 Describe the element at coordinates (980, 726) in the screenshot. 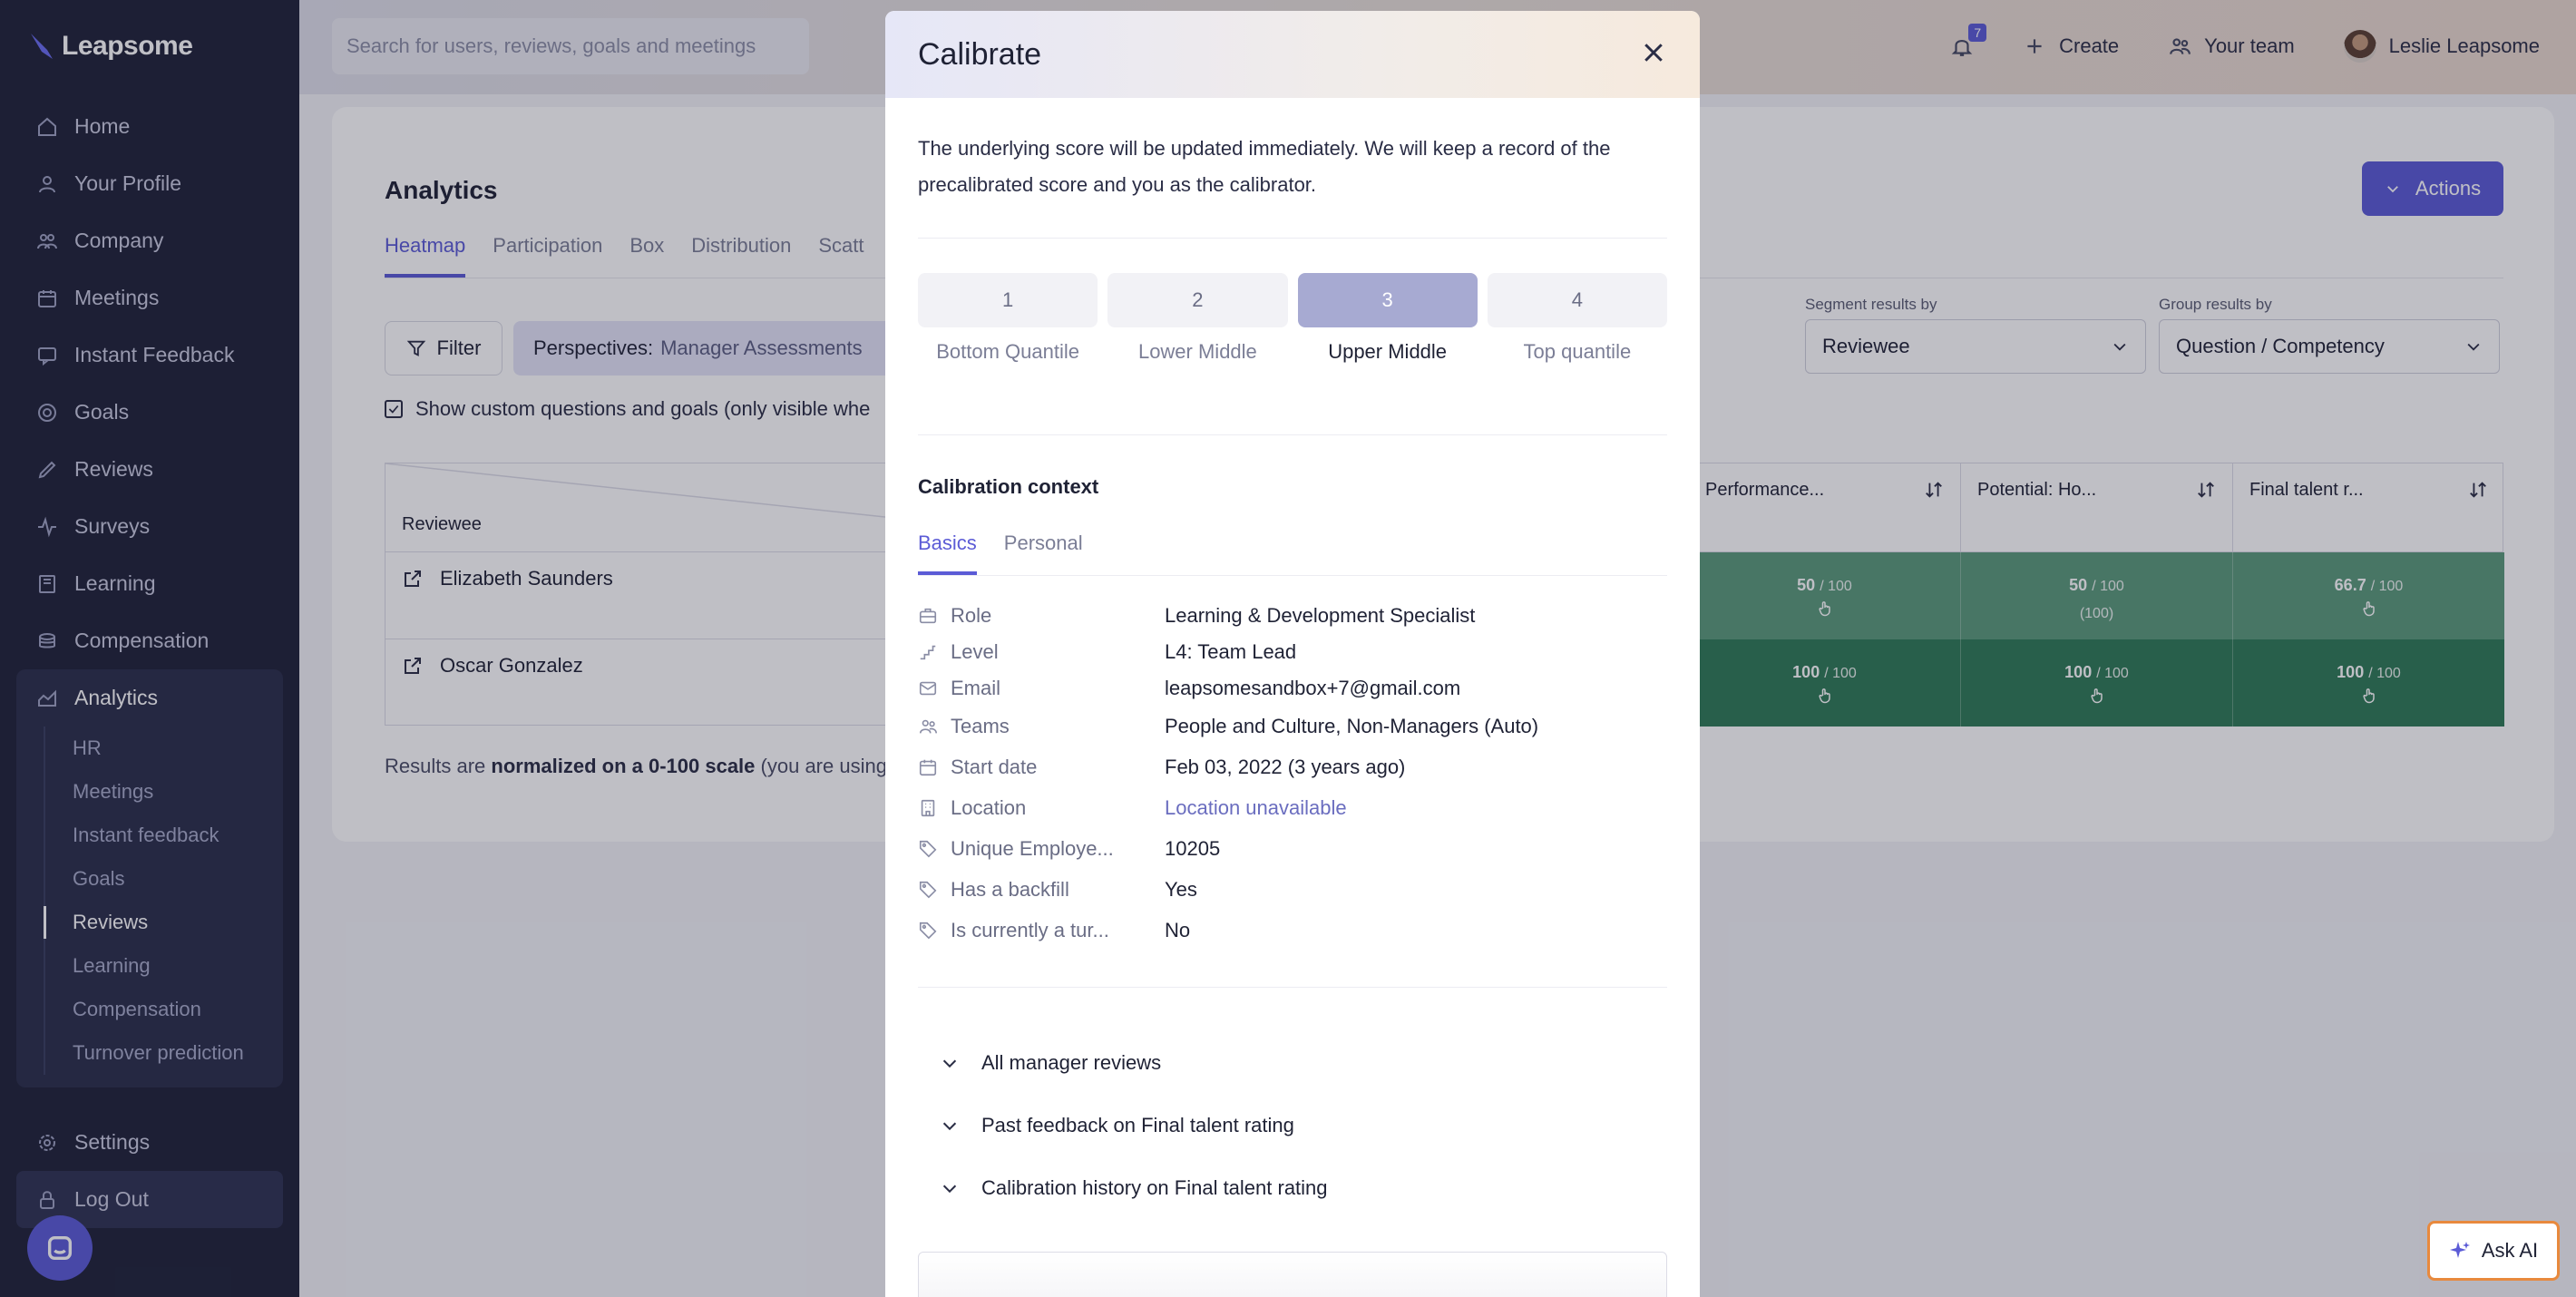

I see `fact-key: Teams` at that location.